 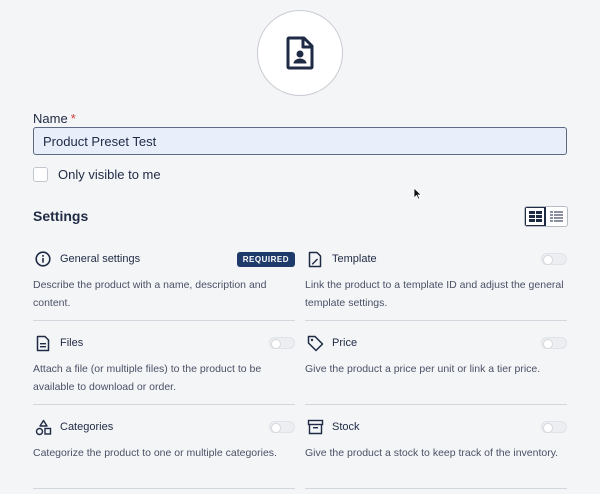 I want to click on mouse-cursor-icon, so click(x=417, y=193).